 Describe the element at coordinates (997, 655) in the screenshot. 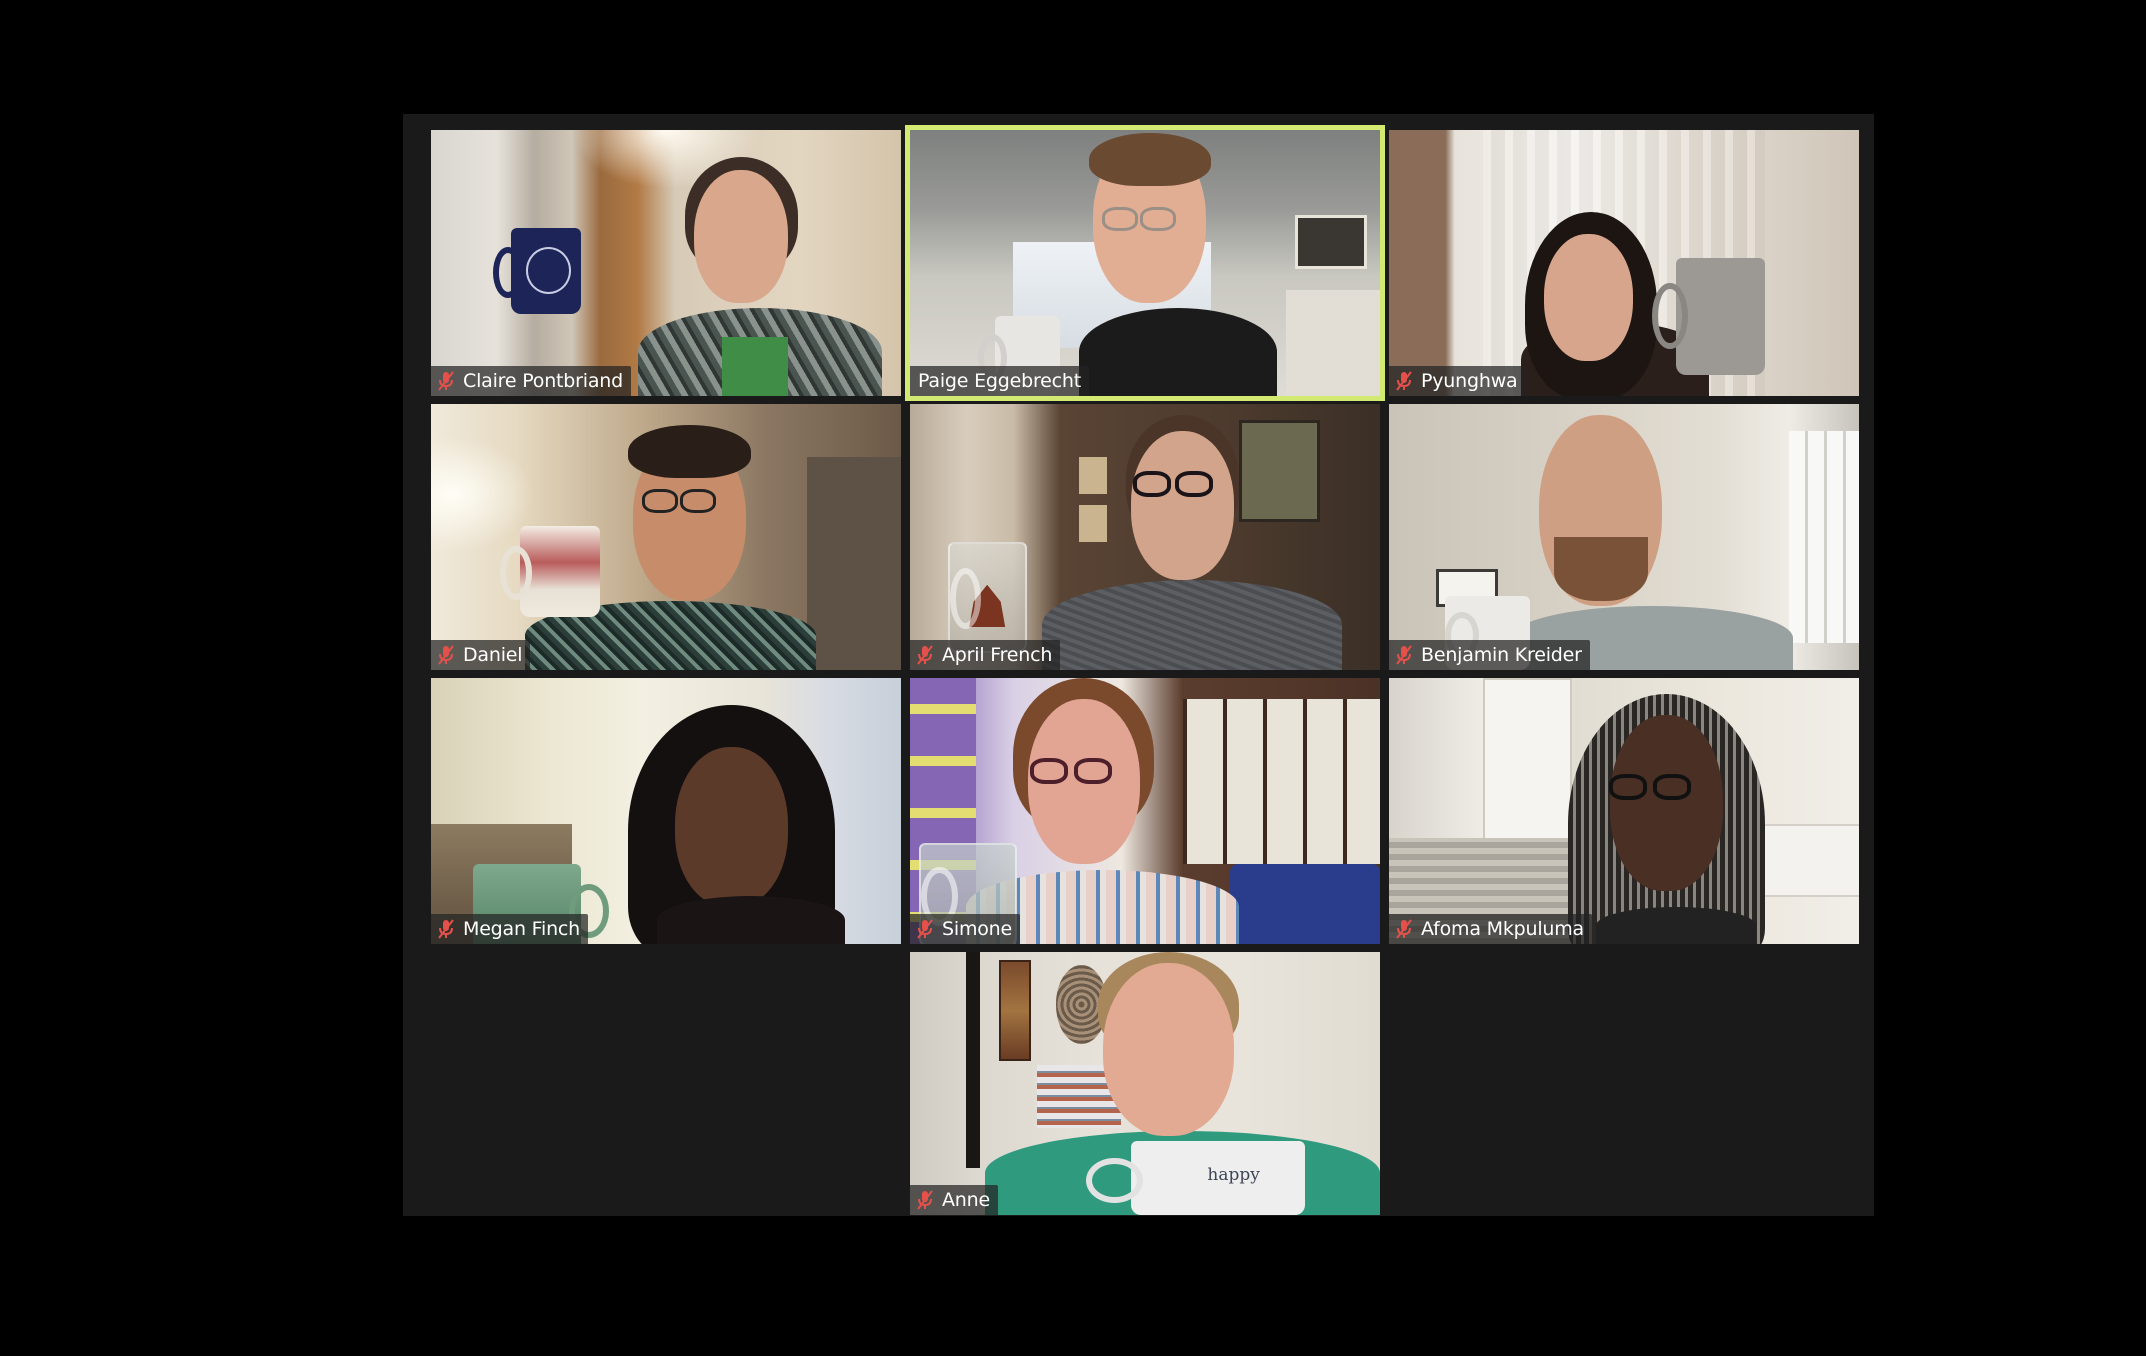

I see `participant-name: April French` at that location.